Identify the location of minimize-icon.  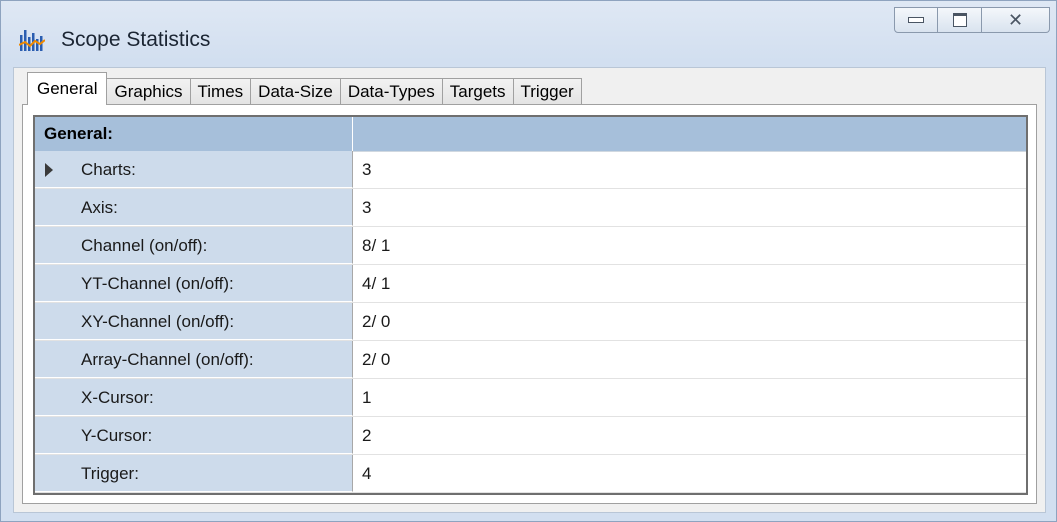
(916, 20).